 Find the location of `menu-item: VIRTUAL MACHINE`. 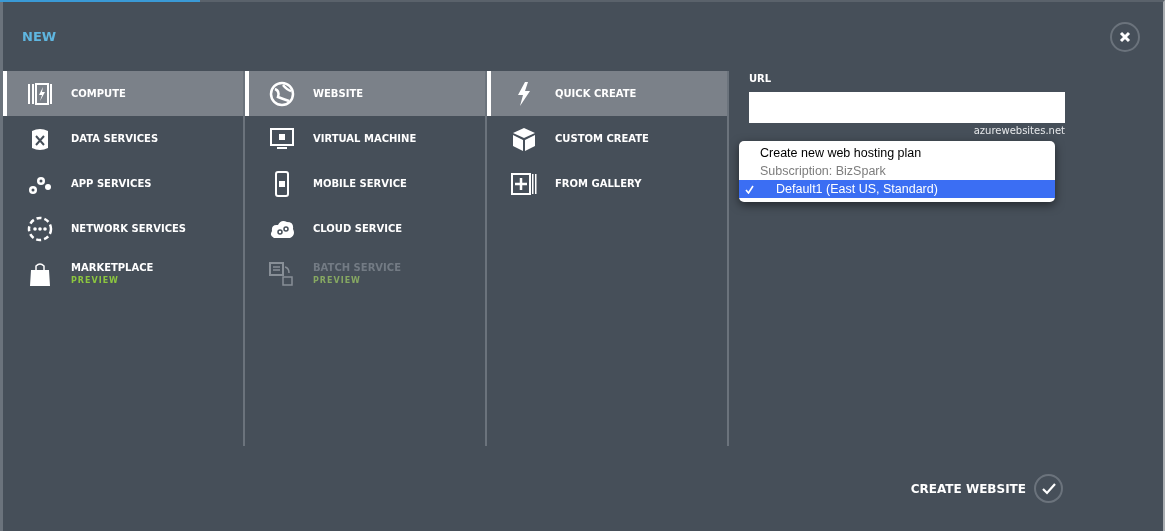

menu-item: VIRTUAL MACHINE is located at coordinates (365, 138).